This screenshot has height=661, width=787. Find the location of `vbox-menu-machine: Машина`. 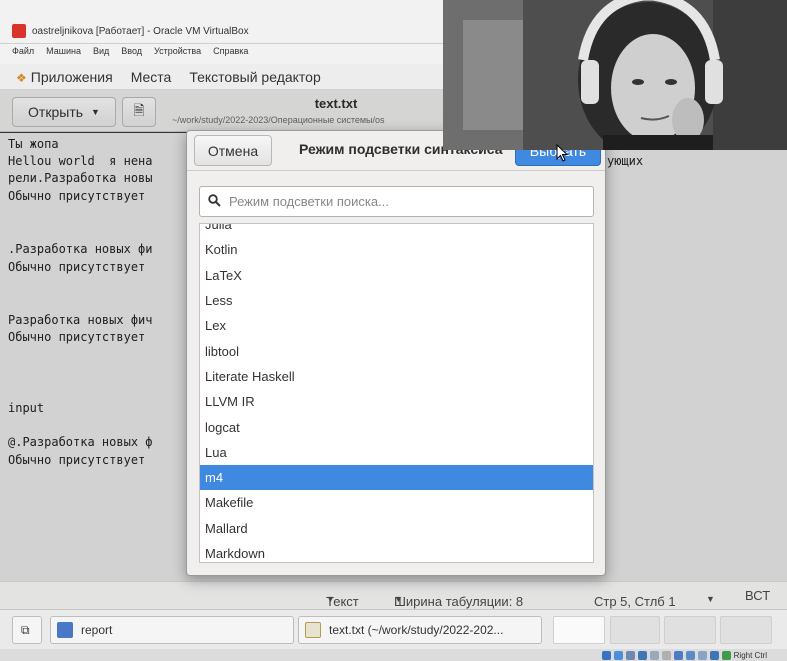

vbox-menu-machine: Машина is located at coordinates (63, 54).